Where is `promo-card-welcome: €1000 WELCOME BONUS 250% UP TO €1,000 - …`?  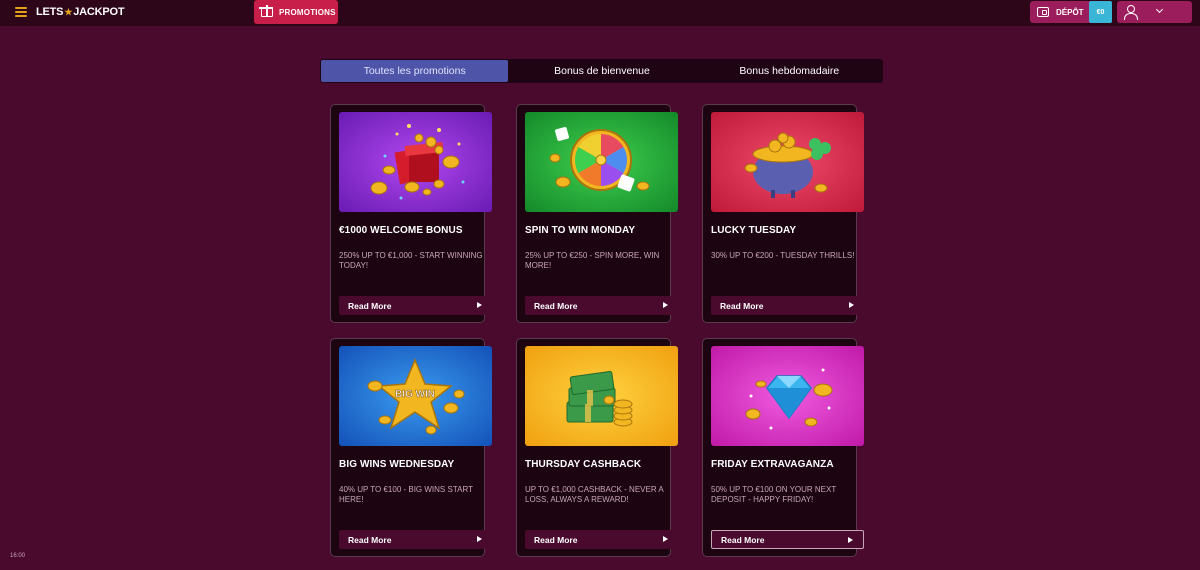
promo-card-welcome: €1000 WELCOME BONUS 250% UP TO €1,000 - … is located at coordinates (411, 213).